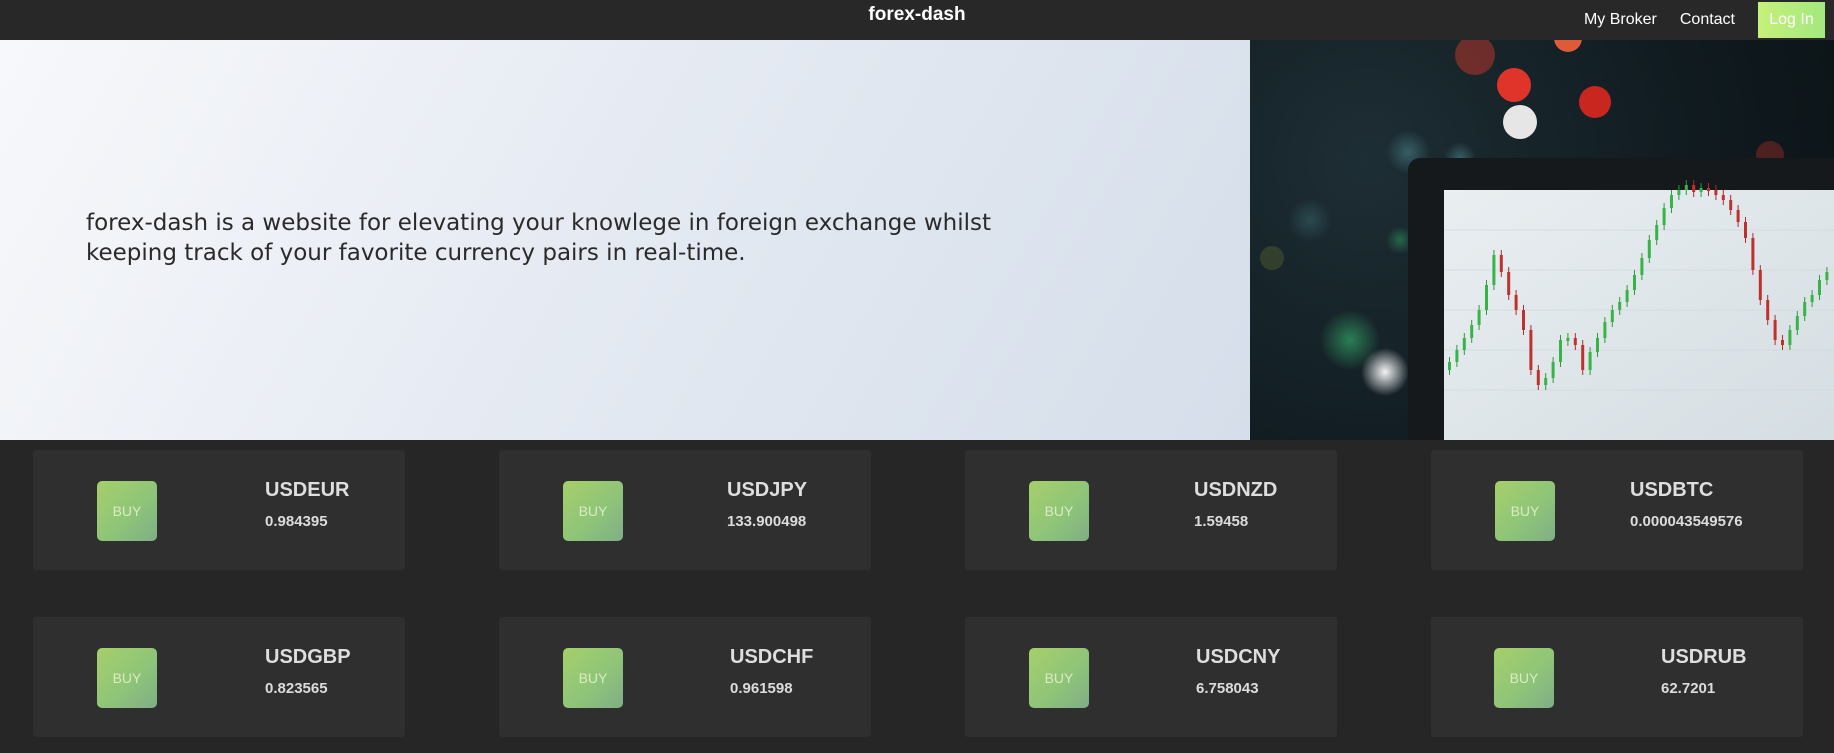 This screenshot has width=1834, height=753. What do you see at coordinates (1236, 490) in the screenshot?
I see `currency-pair: USDNZD` at bounding box center [1236, 490].